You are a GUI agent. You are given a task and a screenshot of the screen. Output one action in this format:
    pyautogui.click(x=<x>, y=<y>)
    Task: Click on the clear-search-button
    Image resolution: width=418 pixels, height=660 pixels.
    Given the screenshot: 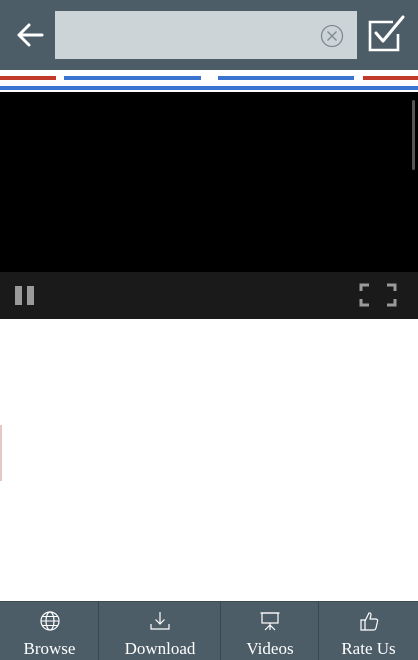 What is the action you would take?
    pyautogui.click(x=332, y=36)
    